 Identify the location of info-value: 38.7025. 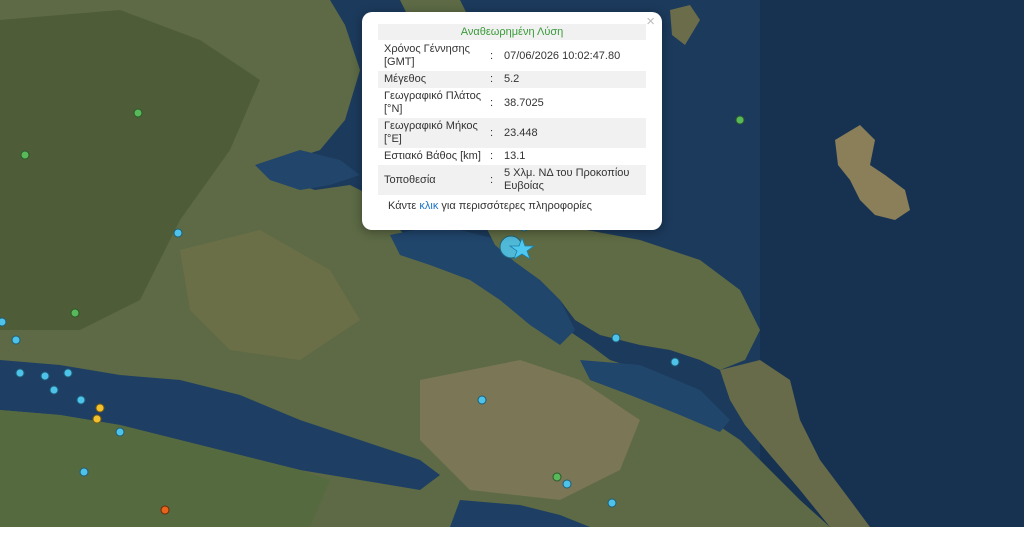
(524, 102).